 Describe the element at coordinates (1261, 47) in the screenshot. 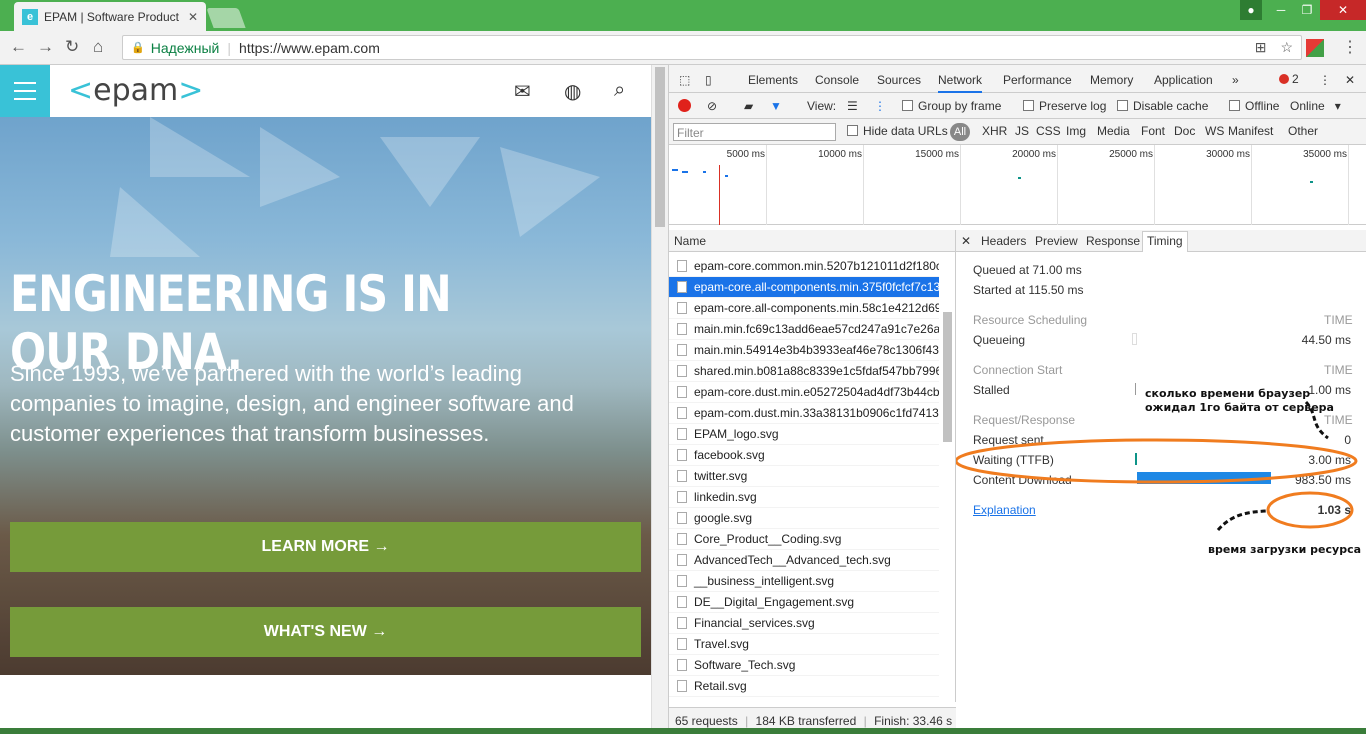

I see `translate-icon: ⊞` at that location.